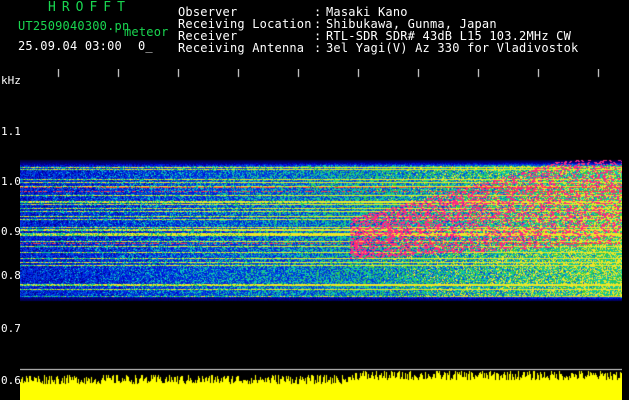  What do you see at coordinates (11, 181) in the screenshot?
I see `y-tick-label: 1.0` at bounding box center [11, 181].